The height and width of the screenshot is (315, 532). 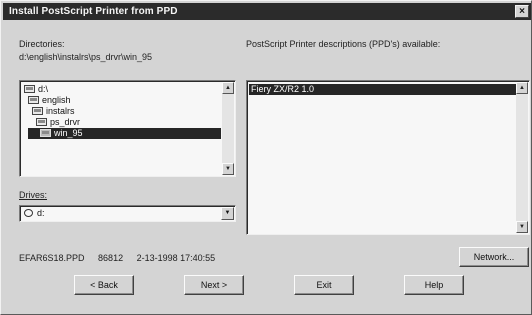 I want to click on current-path: d:\english\instalrs\ps_drvr\win_95, so click(x=86, y=57).